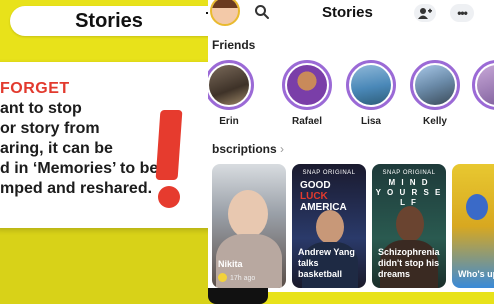 The height and width of the screenshot is (304, 494). What do you see at coordinates (326, 263) in the screenshot?
I see `tile-caption: Andrew Yang talks basketball` at bounding box center [326, 263].